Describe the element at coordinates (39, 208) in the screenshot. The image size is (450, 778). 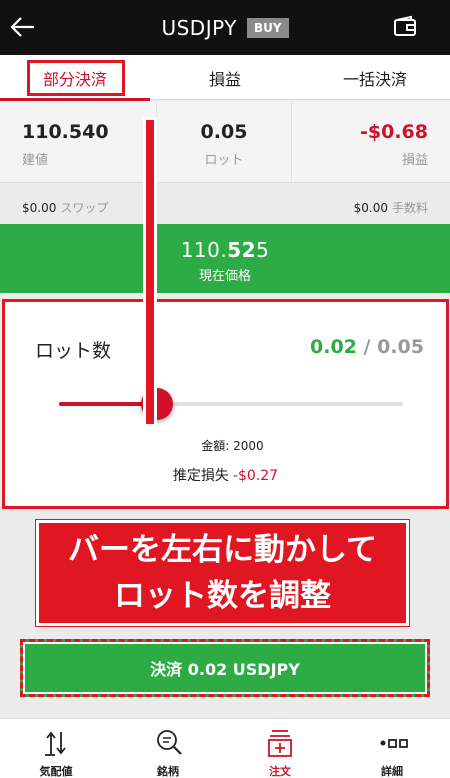
I see `swap-value: $0.00` at that location.